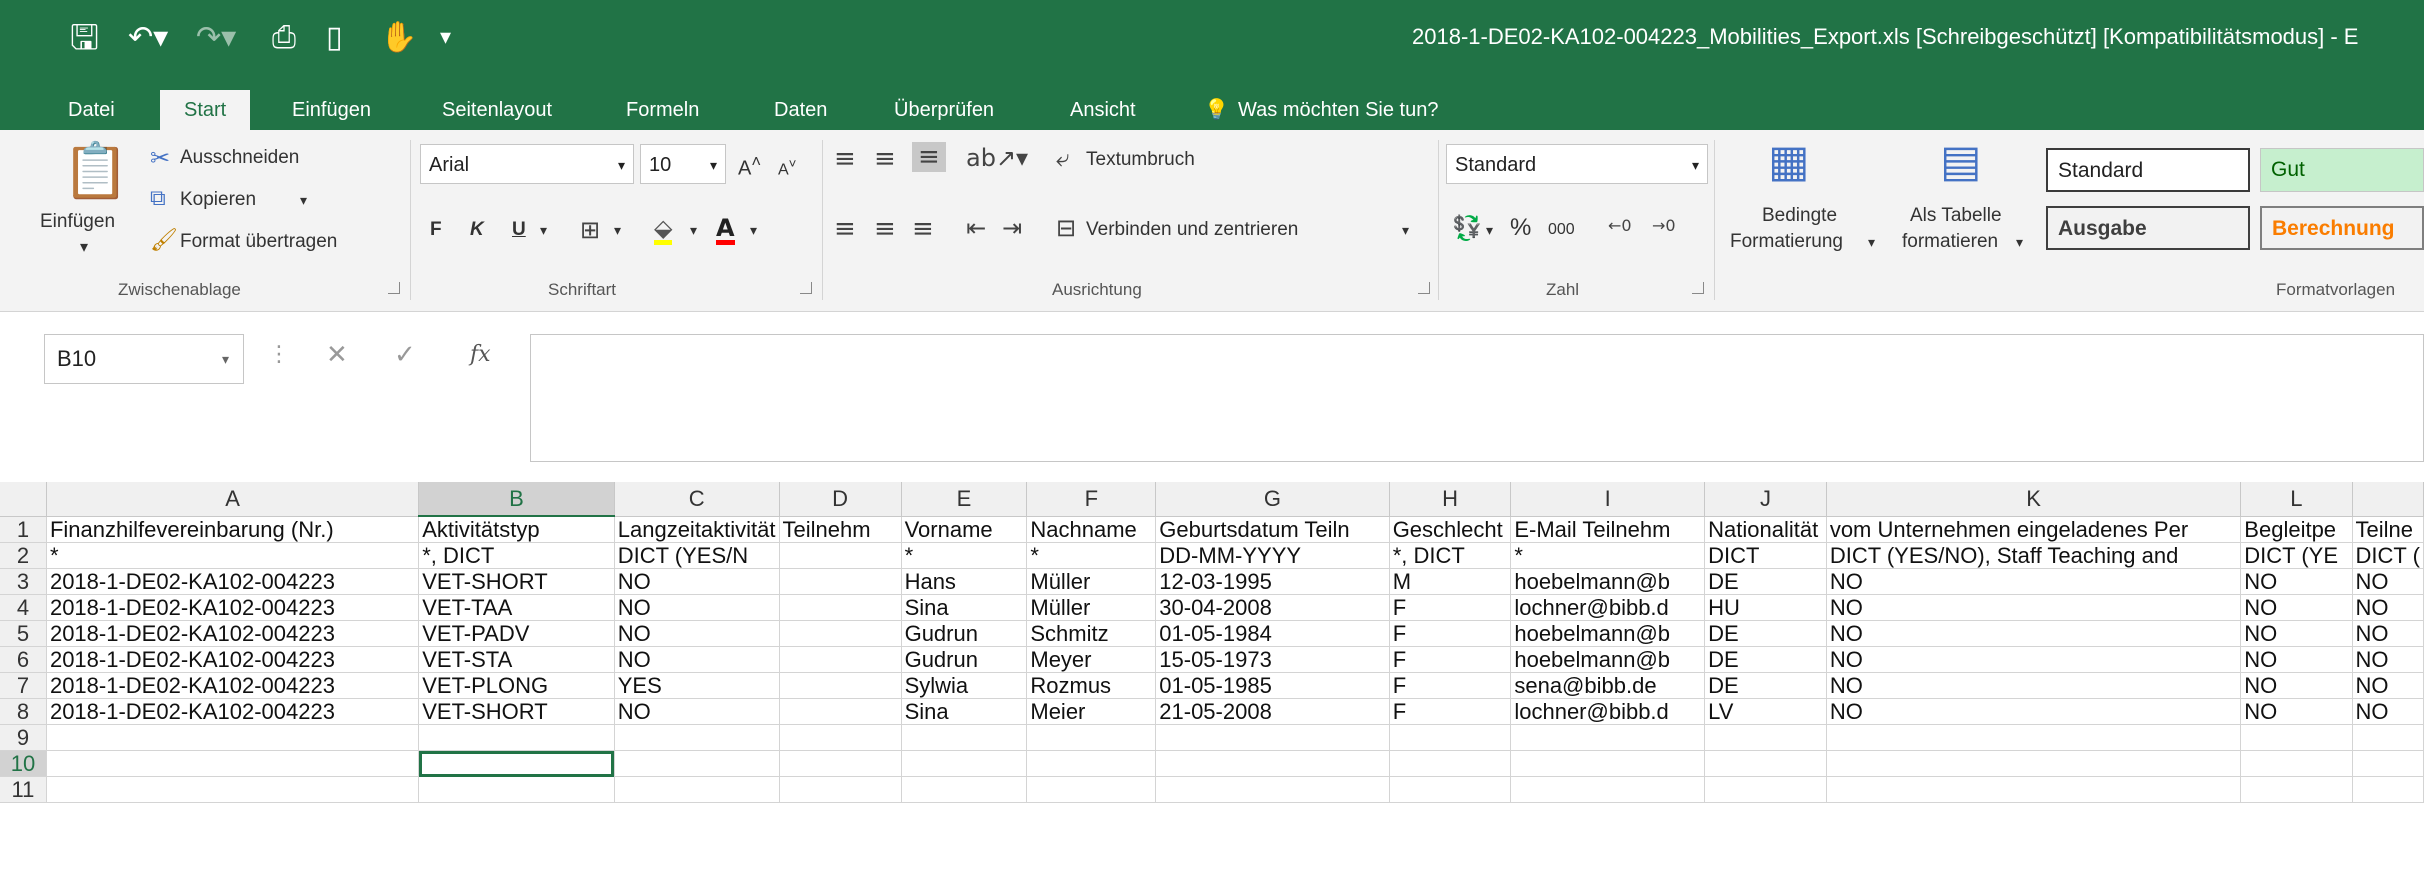 This screenshot has width=2424, height=880. Describe the element at coordinates (1091, 685) in the screenshot. I see `cell: Rozmus` at that location.